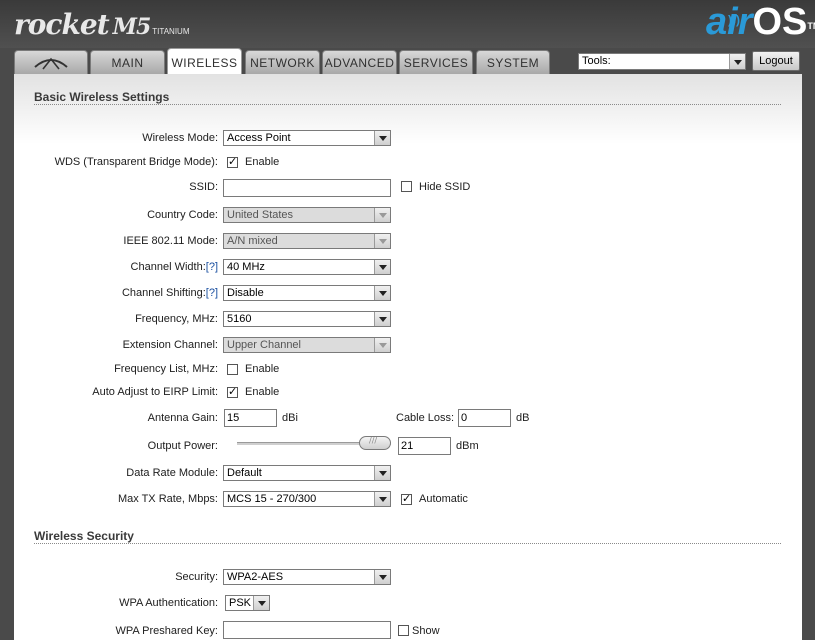 The width and height of the screenshot is (815, 640). What do you see at coordinates (307, 473) in the screenshot?
I see `data-rate-module-select: Default` at bounding box center [307, 473].